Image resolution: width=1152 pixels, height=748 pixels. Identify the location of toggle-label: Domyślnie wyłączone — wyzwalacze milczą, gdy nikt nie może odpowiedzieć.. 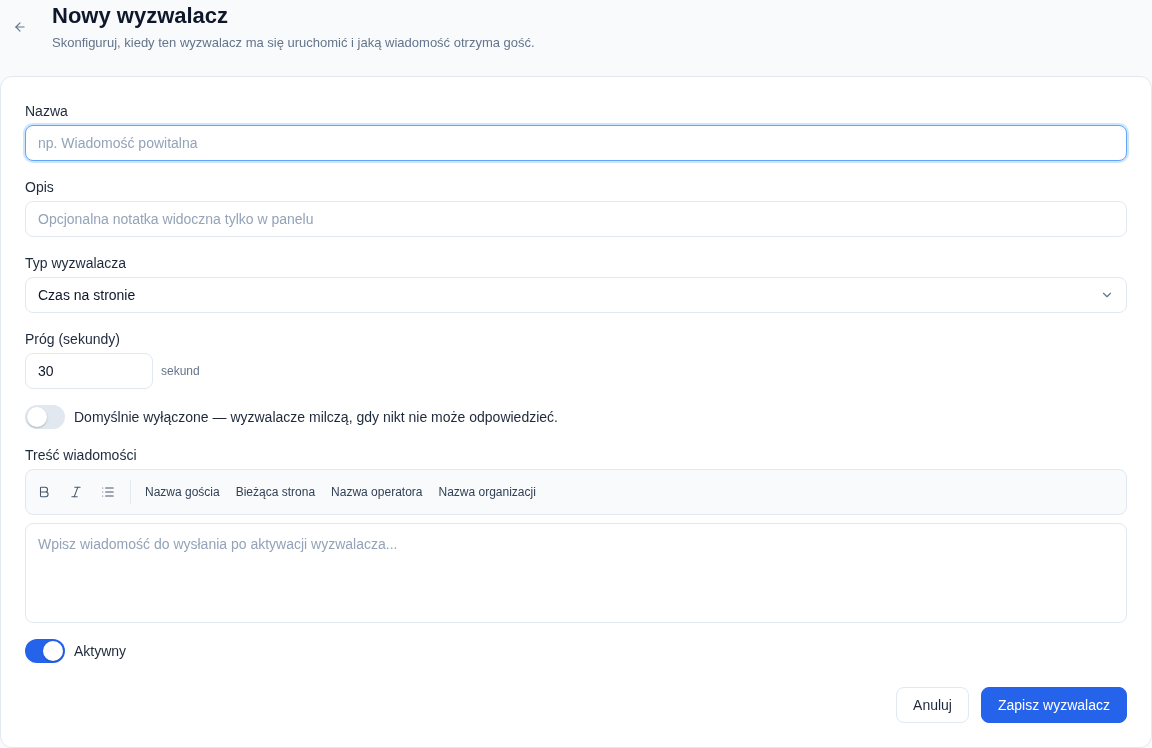
(316, 417).